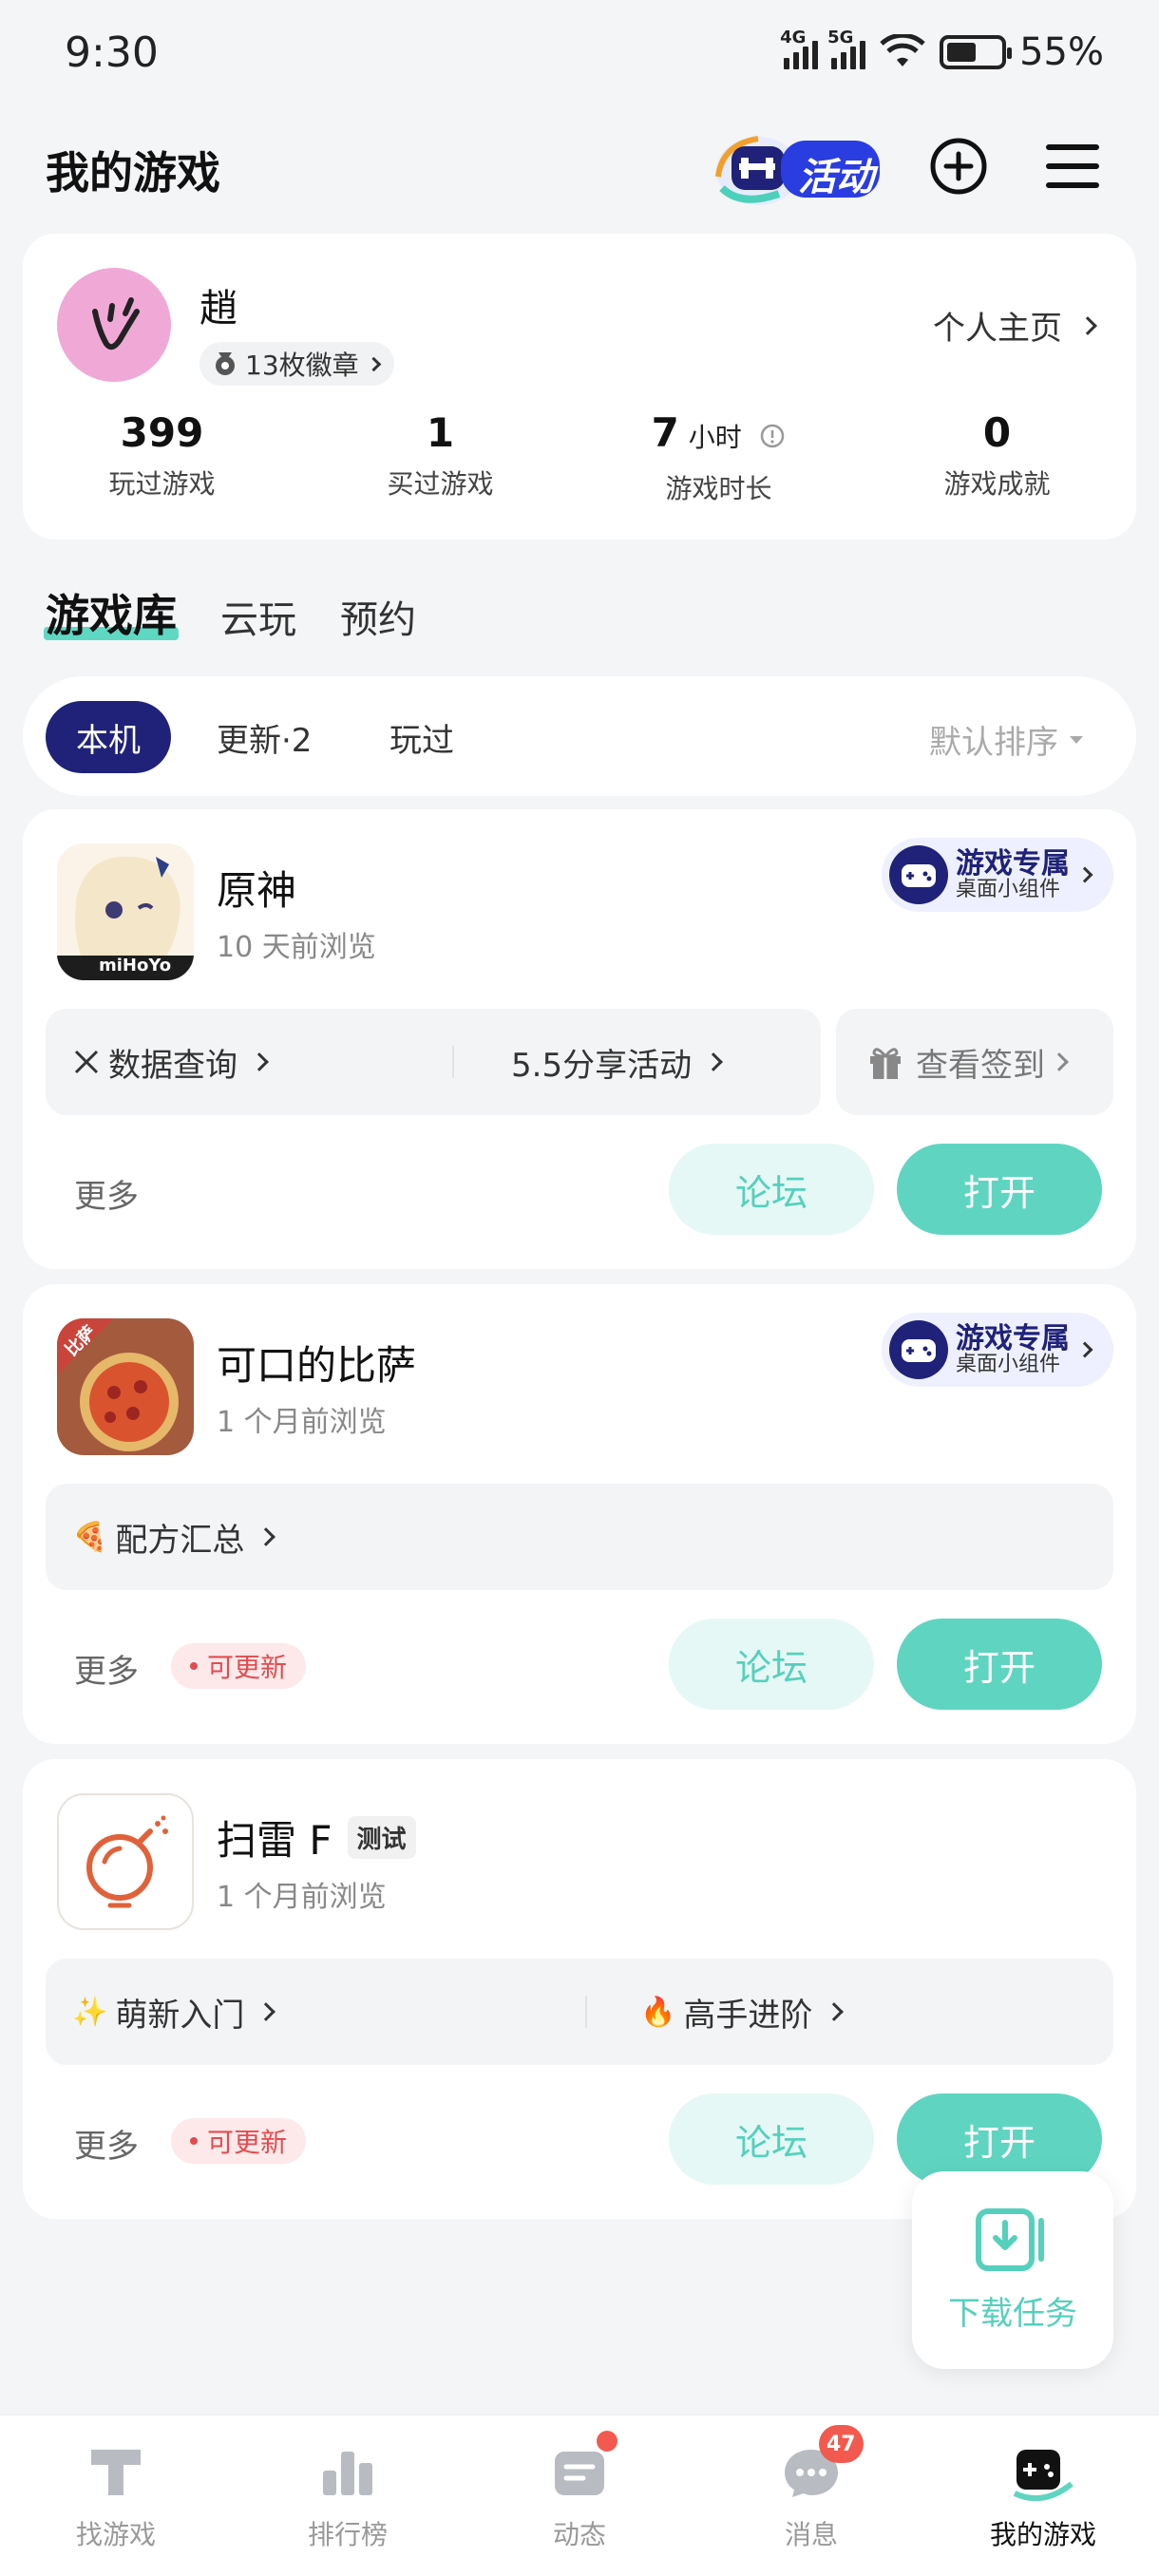 The image size is (1159, 2576). I want to click on homepage-label: 个人主页, so click(997, 329).